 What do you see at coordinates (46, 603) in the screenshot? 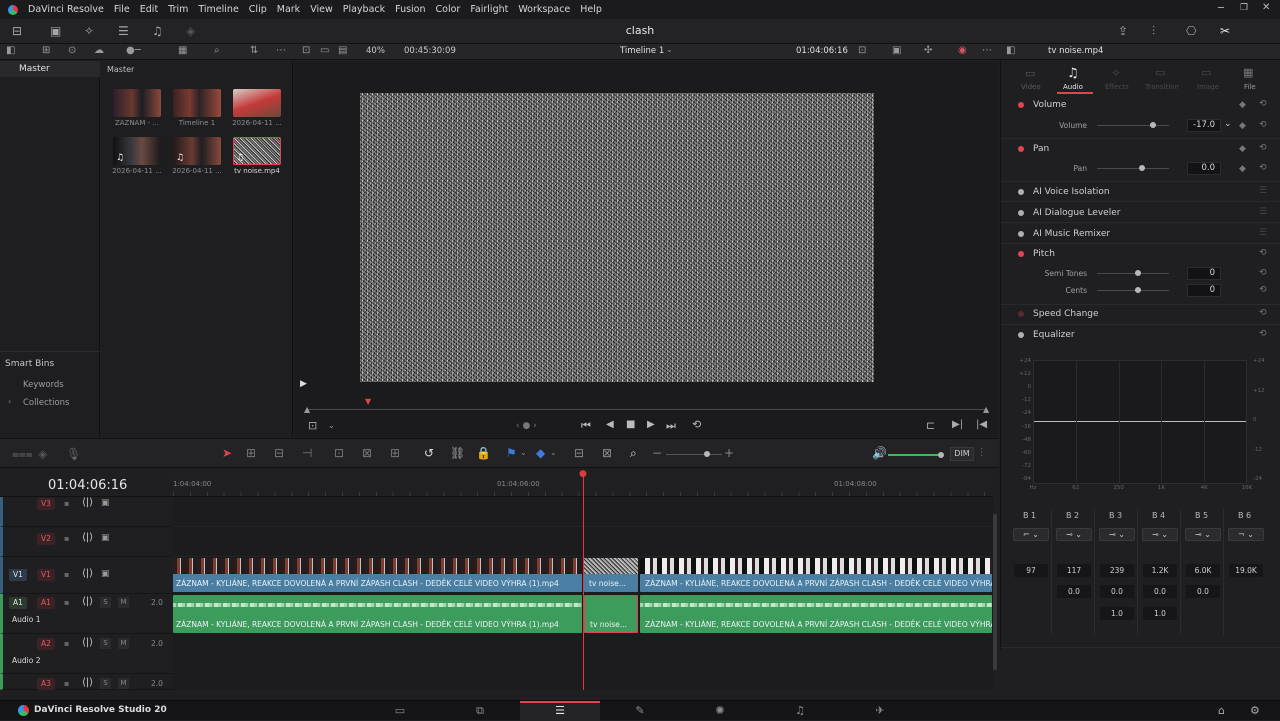
I see `track-a1-tag: A1` at bounding box center [46, 603].